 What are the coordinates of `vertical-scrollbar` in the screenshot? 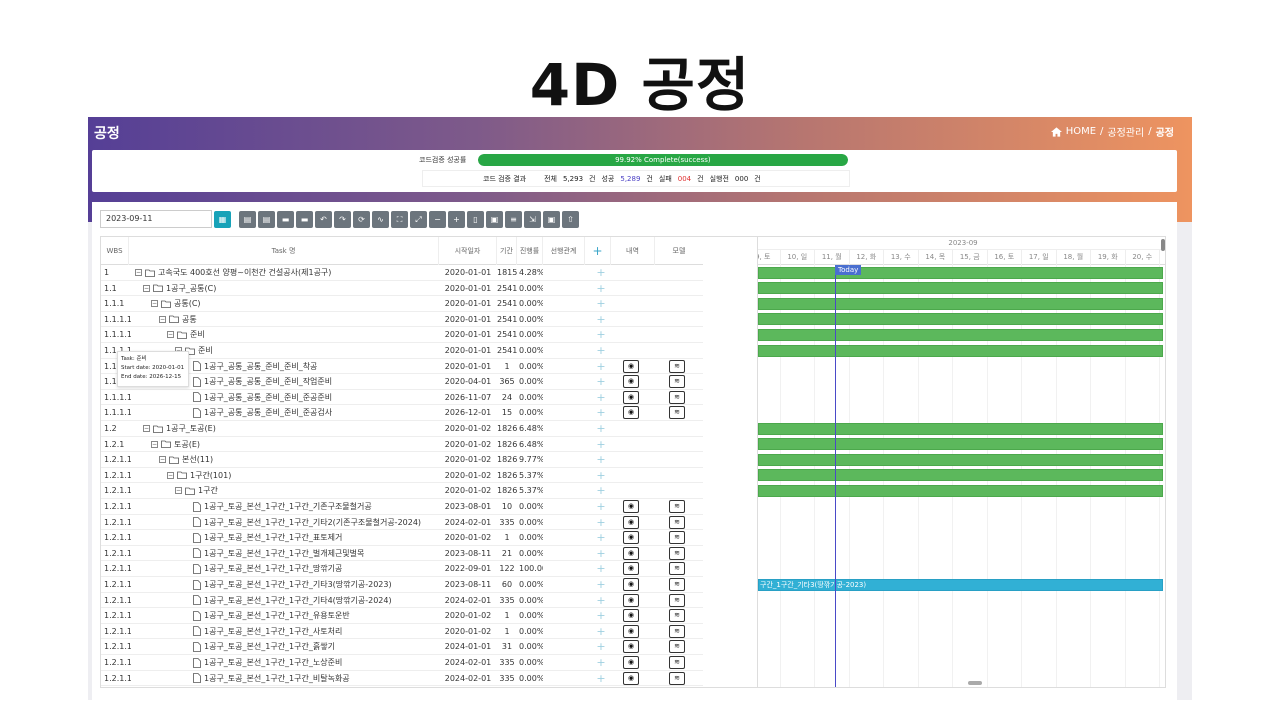 It's located at (1163, 245).